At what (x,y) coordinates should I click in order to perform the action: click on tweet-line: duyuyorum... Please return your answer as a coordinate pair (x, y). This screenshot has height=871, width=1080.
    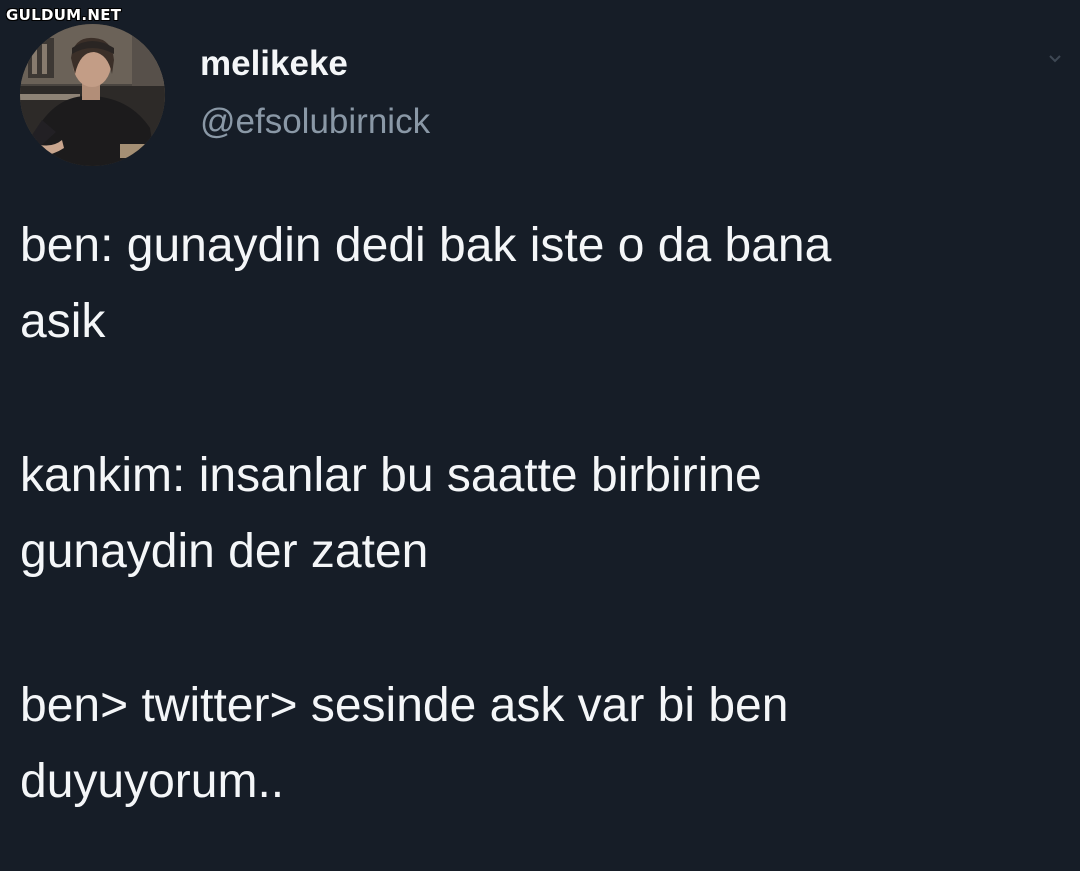
    Looking at the image, I should click on (152, 781).